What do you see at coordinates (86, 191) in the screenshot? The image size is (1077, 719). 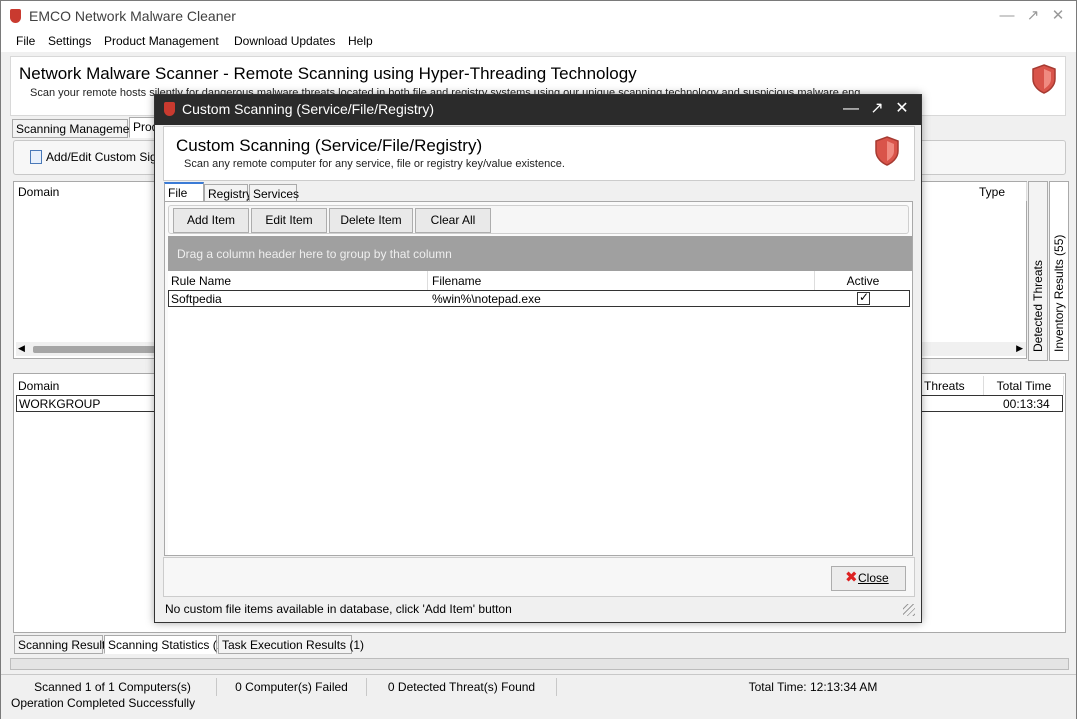 I see `col-domain: Domain` at bounding box center [86, 191].